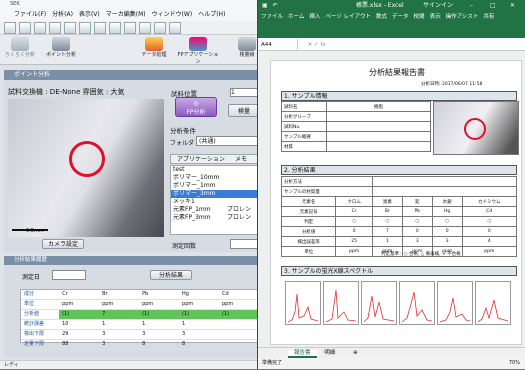 This screenshot has width=525, height=370. What do you see at coordinates (62, 15) in the screenshot?
I see `menu-analysis: 分析(A)` at bounding box center [62, 15].